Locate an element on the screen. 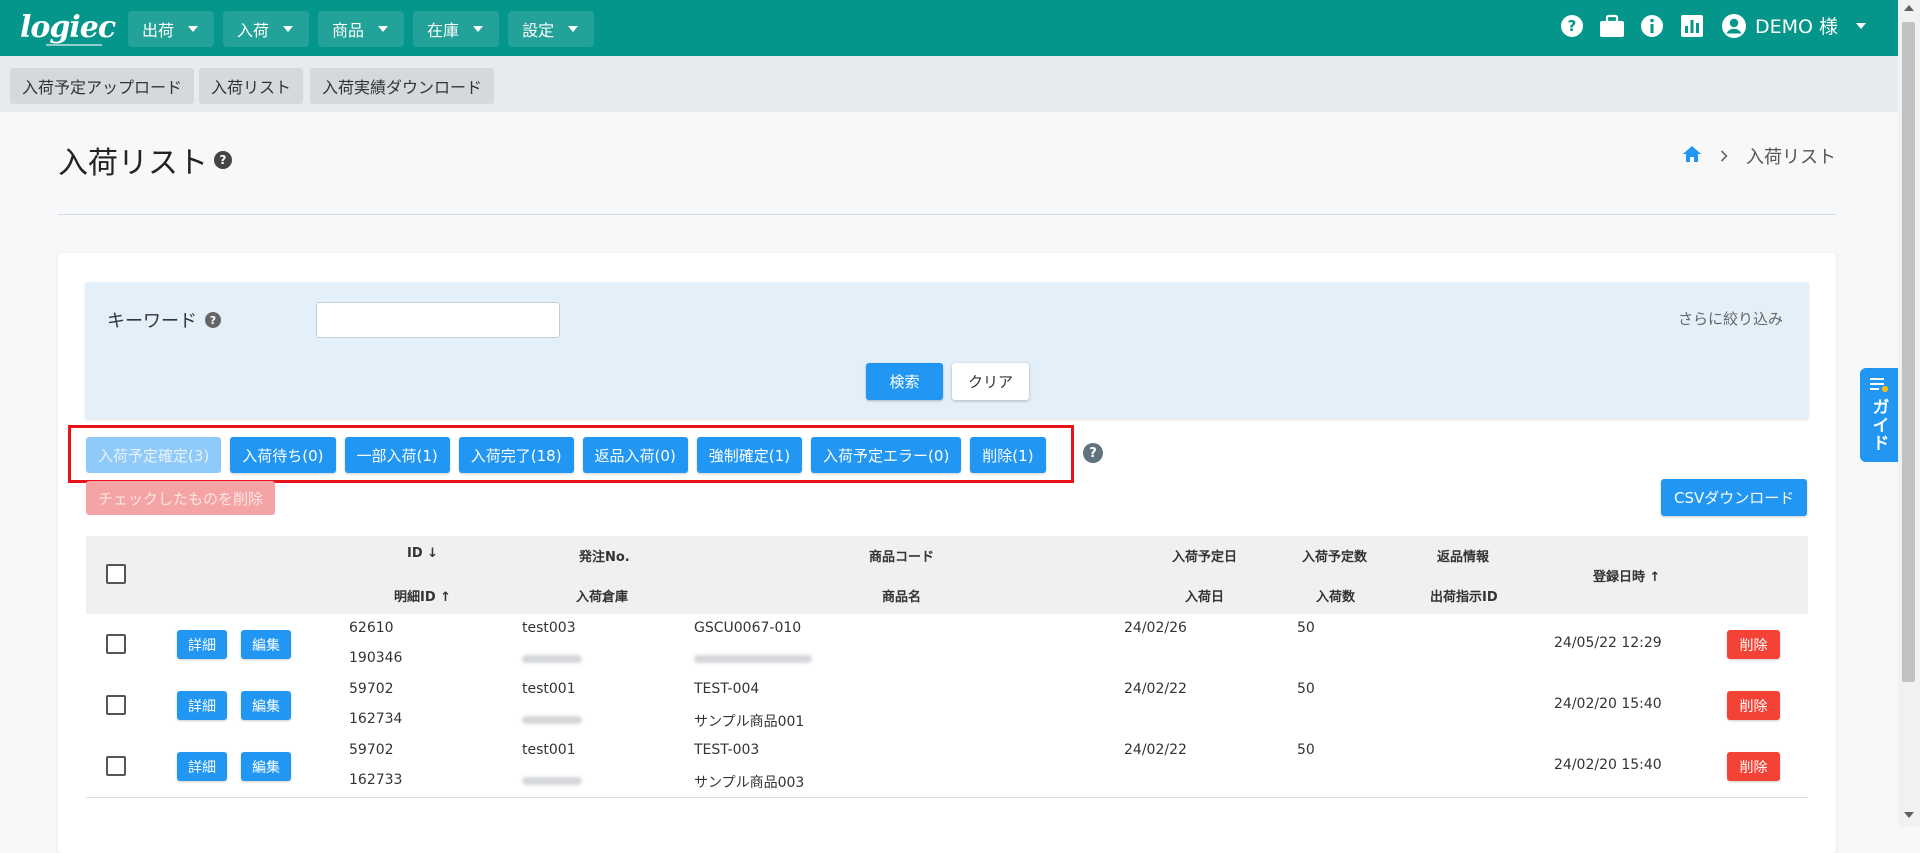 This screenshot has height=853, width=1920. top-right-tools: ? DEMO 様 is located at coordinates (1712, 25).